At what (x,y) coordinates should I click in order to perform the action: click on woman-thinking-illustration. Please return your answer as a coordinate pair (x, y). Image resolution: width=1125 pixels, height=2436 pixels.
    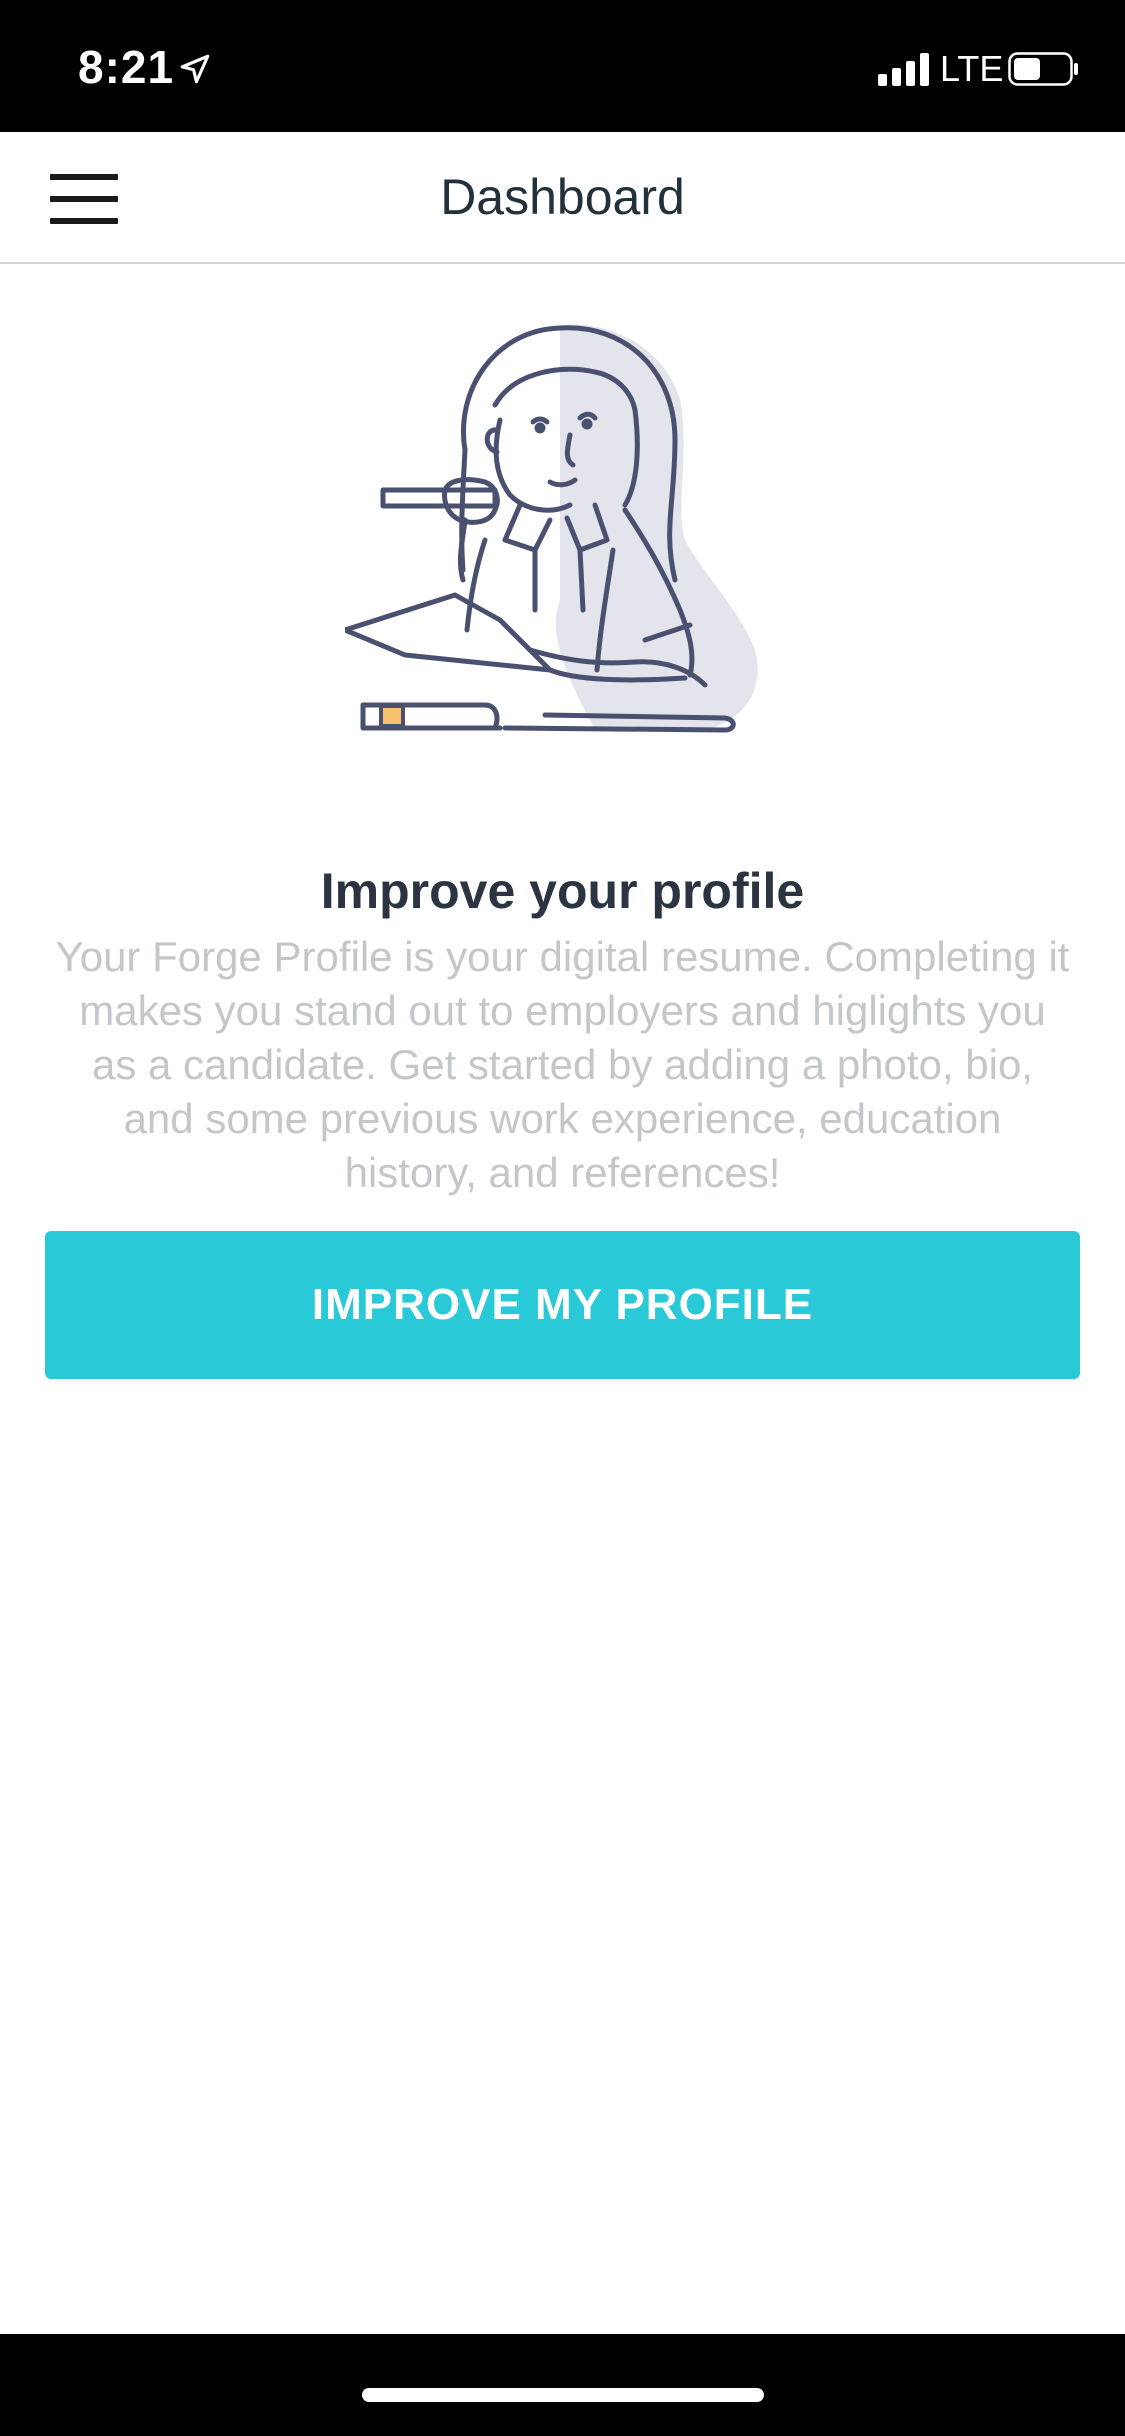
    Looking at the image, I should click on (551, 528).